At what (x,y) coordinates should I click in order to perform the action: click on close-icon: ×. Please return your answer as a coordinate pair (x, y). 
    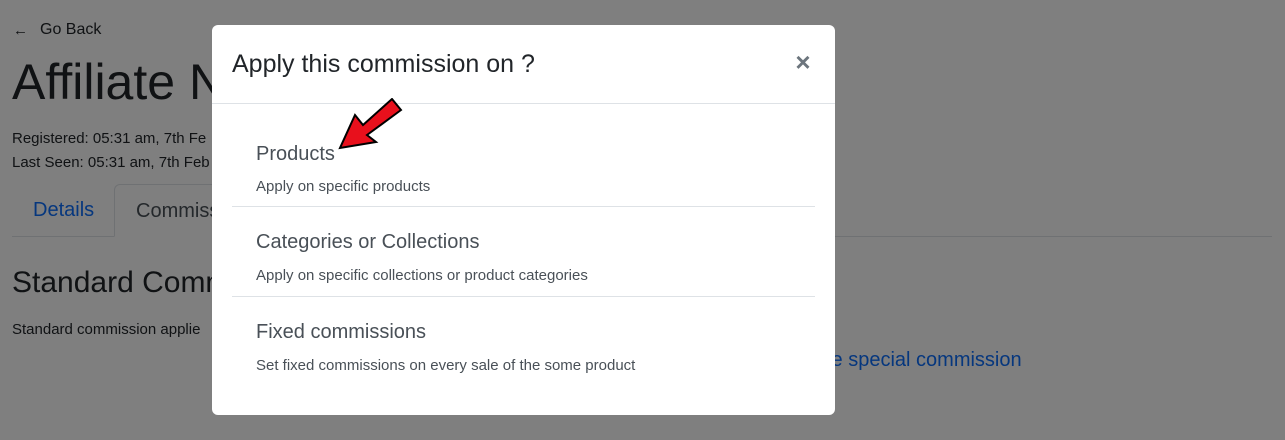
    Looking at the image, I should click on (803, 62).